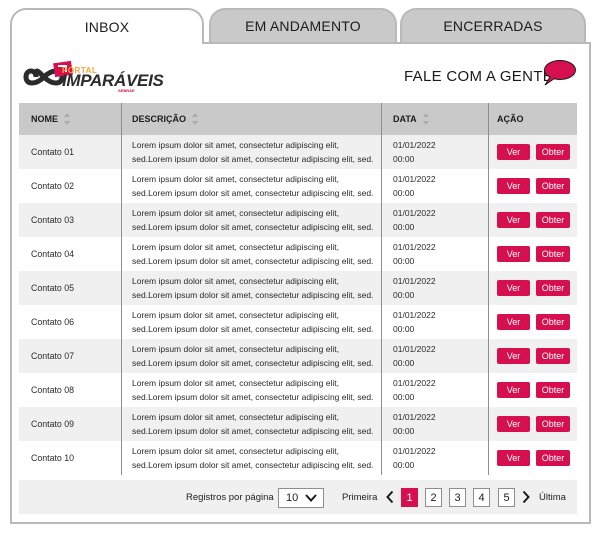  Describe the element at coordinates (457, 497) in the screenshot. I see `page-3-button: 3` at that location.